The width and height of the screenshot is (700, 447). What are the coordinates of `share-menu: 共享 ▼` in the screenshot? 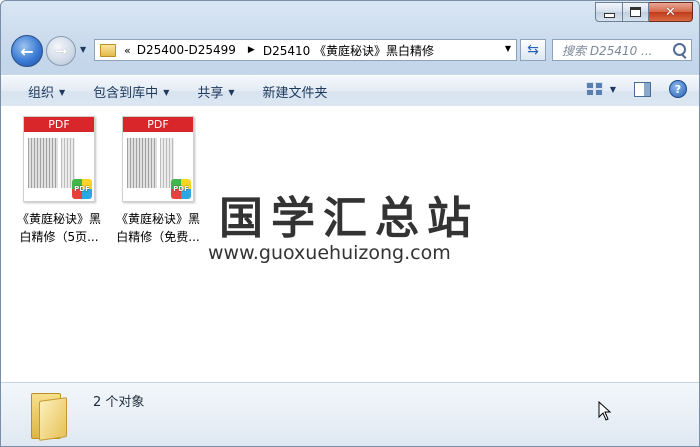 It's located at (215, 91).